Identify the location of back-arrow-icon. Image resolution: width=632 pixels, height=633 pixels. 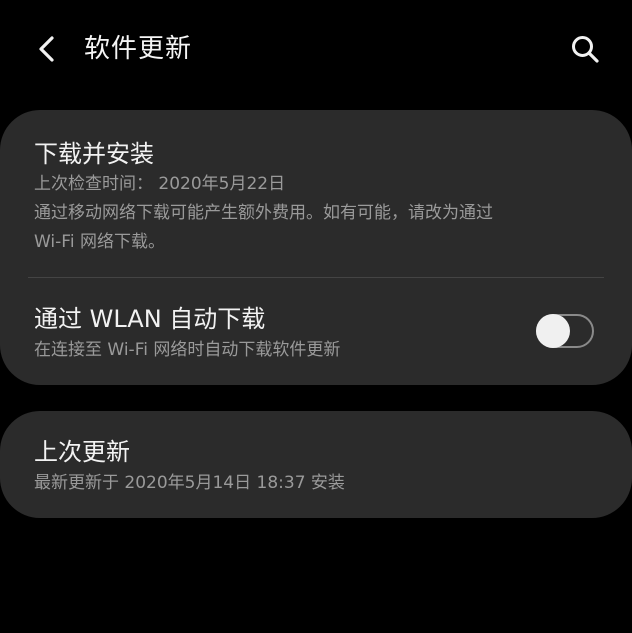
(46, 49).